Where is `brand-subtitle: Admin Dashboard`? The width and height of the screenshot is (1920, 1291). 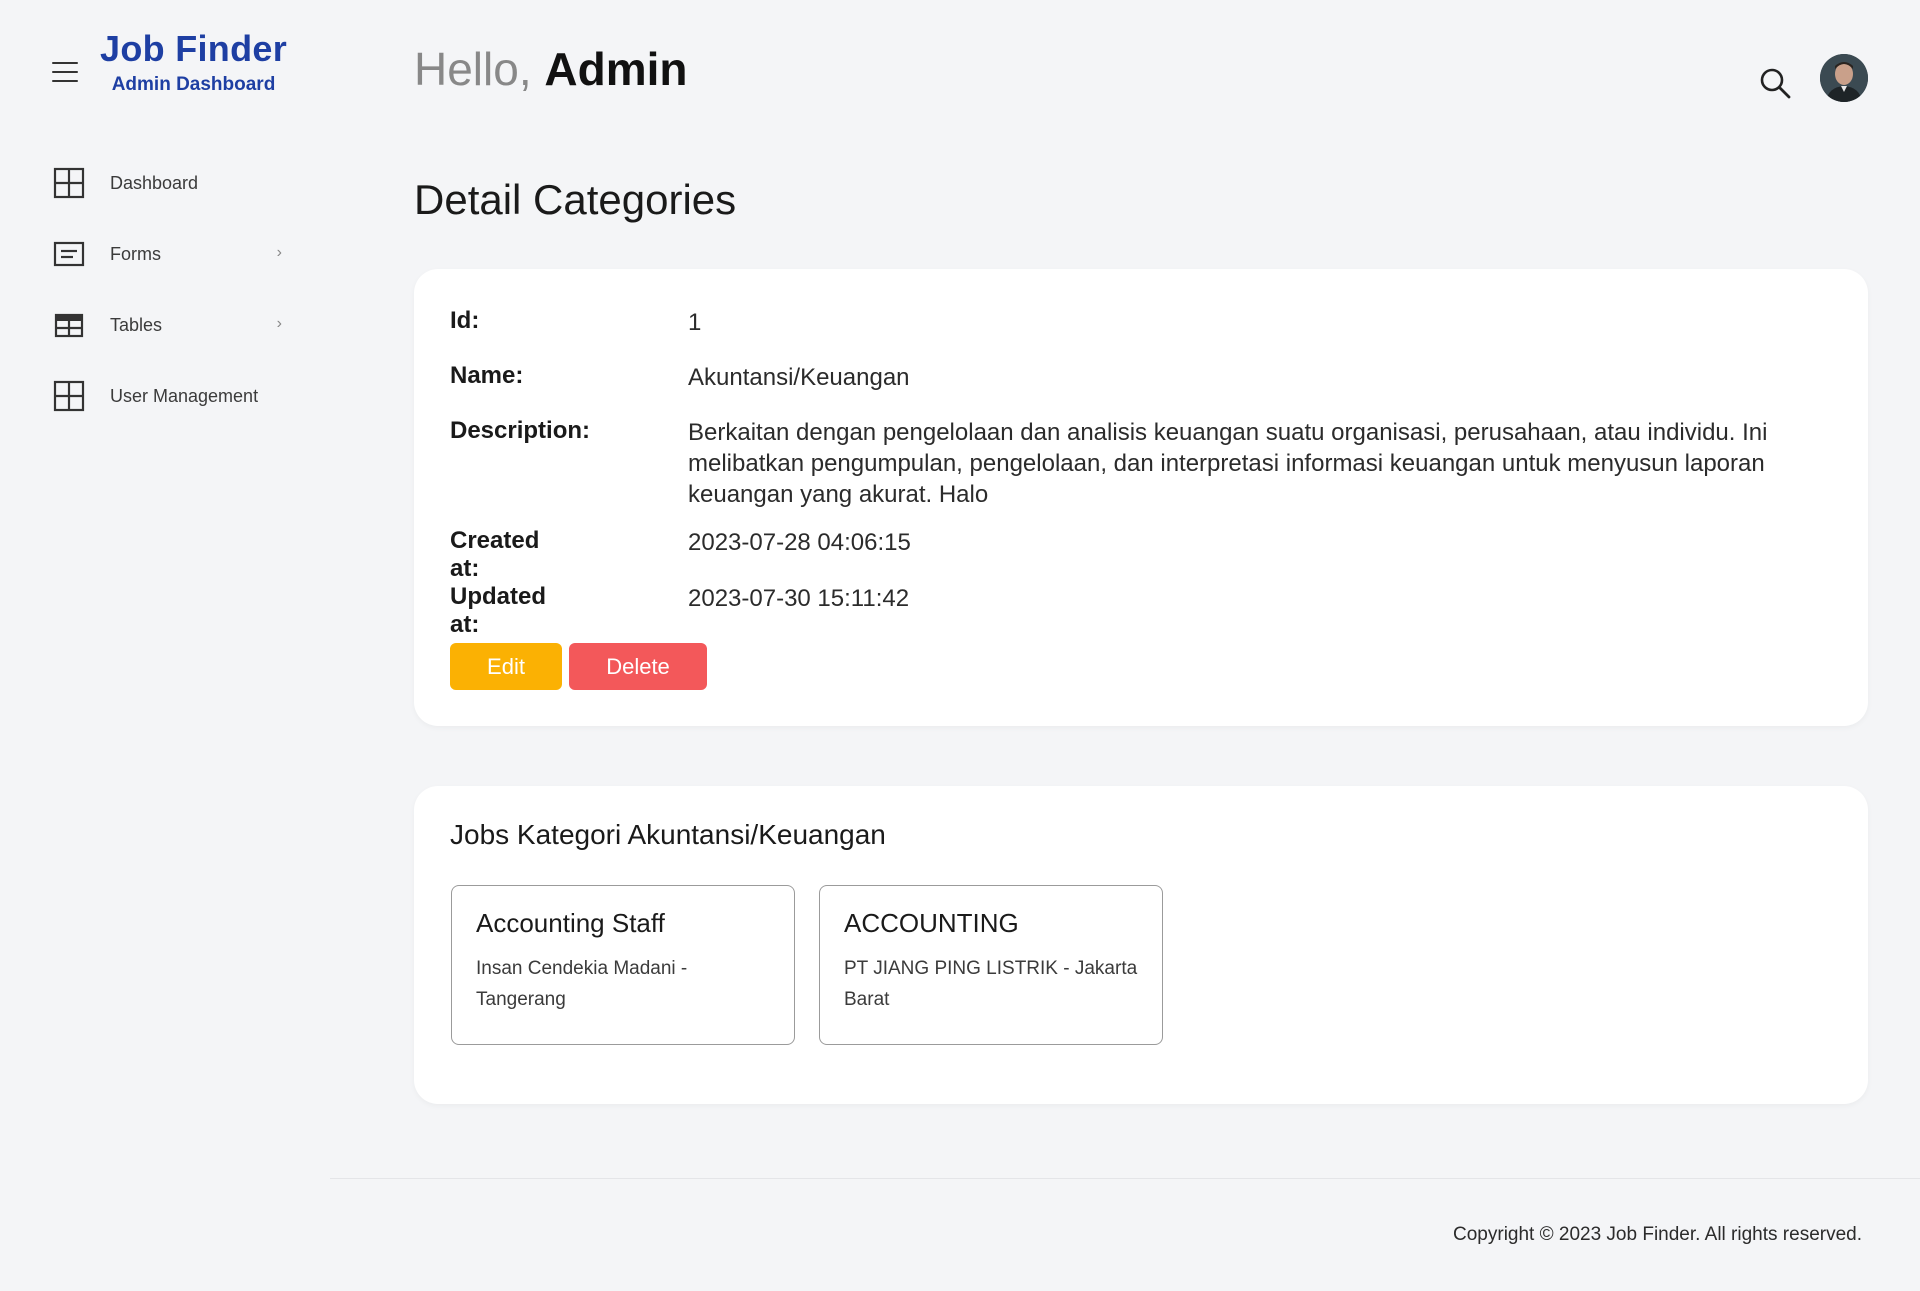
brand-subtitle: Admin Dashboard is located at coordinates (193, 84).